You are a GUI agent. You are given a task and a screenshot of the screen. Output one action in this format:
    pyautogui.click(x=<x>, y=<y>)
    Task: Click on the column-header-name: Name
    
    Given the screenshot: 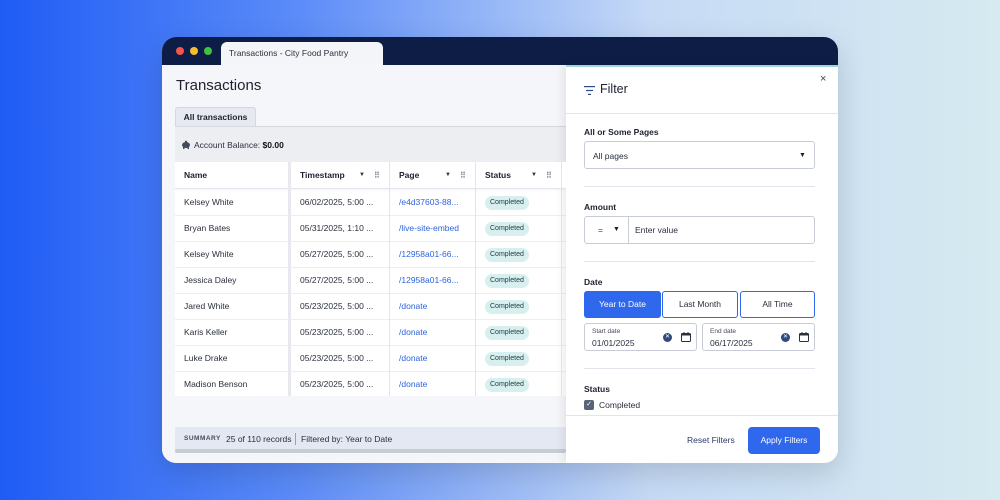 What is the action you would take?
    pyautogui.click(x=231, y=175)
    